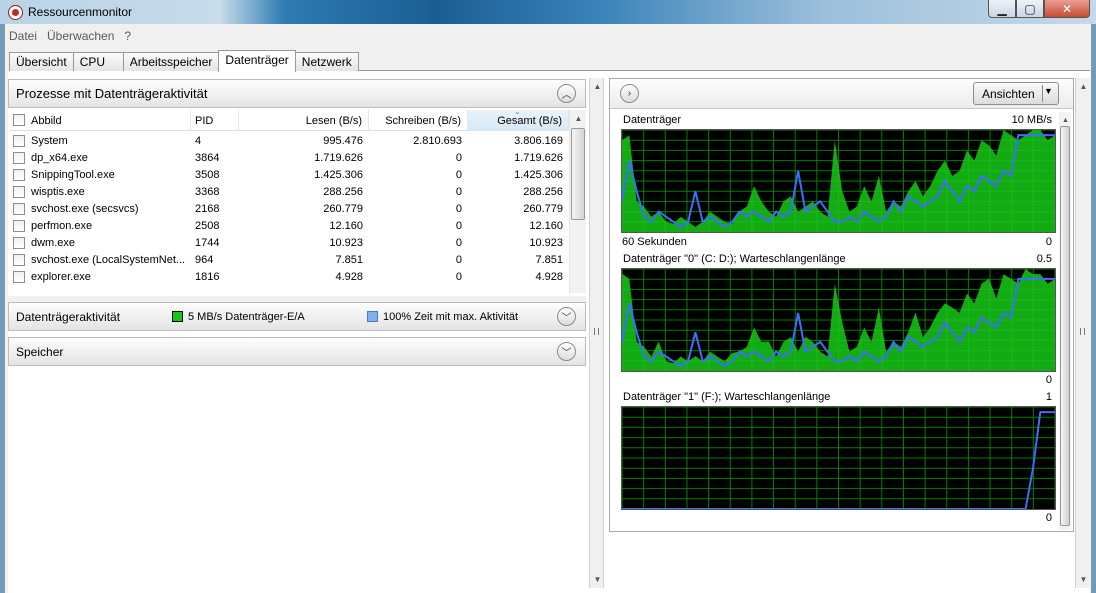 Image resolution: width=1096 pixels, height=593 pixels. What do you see at coordinates (1042, 93) in the screenshot?
I see `views-button-separator` at bounding box center [1042, 93].